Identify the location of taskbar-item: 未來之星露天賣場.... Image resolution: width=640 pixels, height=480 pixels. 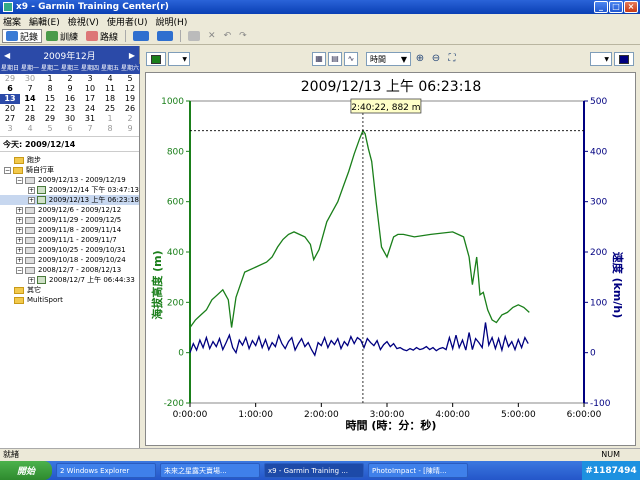
(210, 470).